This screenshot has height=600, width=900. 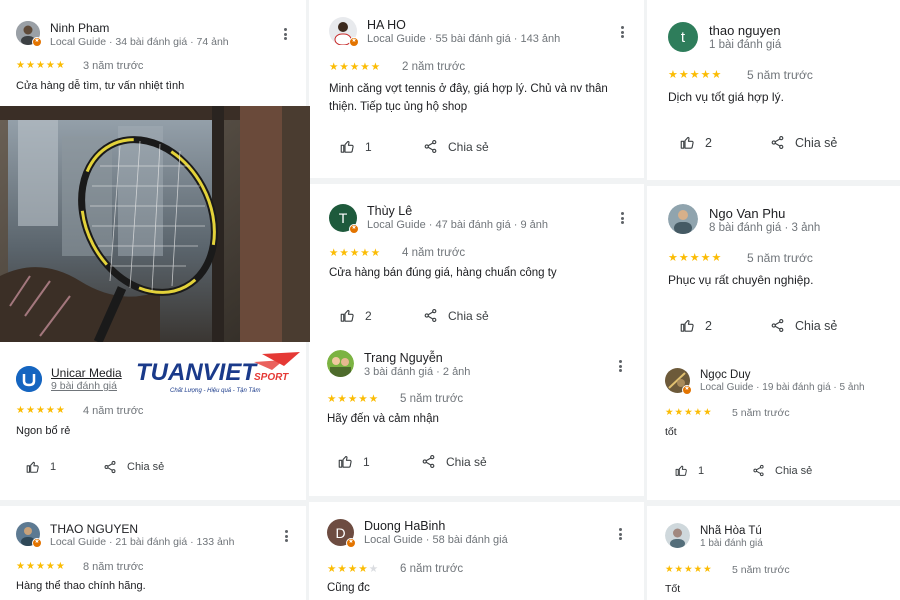 I want to click on reviewer-meta: Local Guide · 19 bài đánh giá · 5 ảnh, so click(x=782, y=387).